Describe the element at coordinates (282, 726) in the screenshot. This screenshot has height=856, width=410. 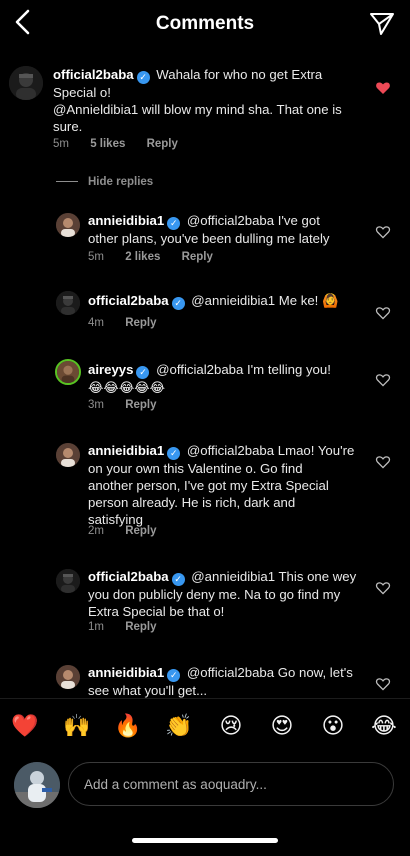
I see `emoji-heart-eyes-button: 😍` at that location.